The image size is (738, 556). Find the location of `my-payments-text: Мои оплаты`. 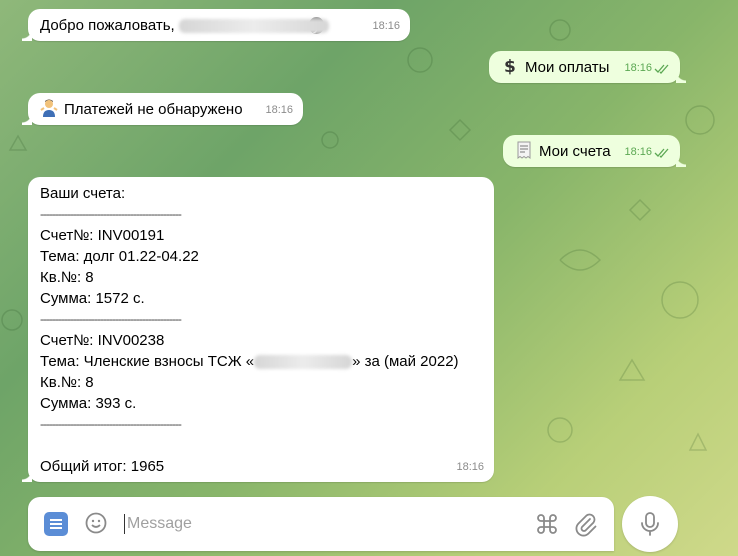

my-payments-text: Мои оплаты is located at coordinates (567, 67).